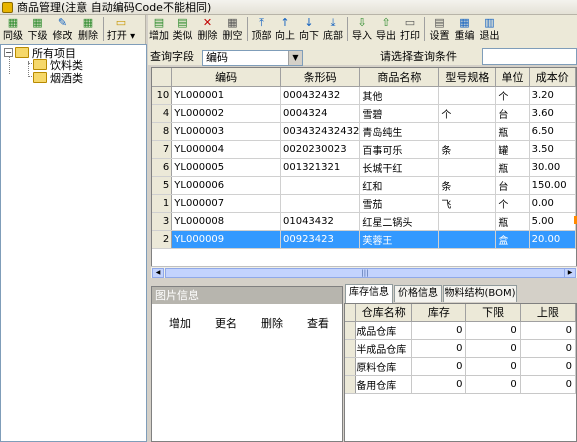  I want to click on row-number: 7, so click(162, 149).